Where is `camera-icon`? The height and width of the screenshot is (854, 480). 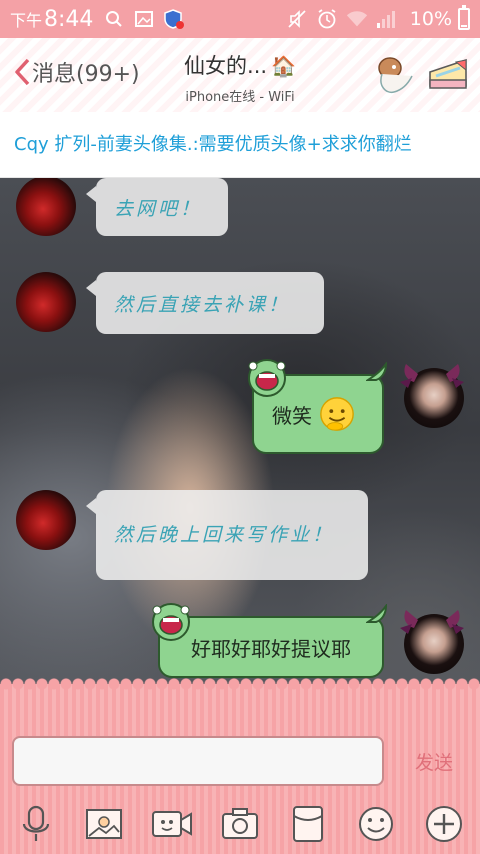 camera-icon is located at coordinates (240, 823).